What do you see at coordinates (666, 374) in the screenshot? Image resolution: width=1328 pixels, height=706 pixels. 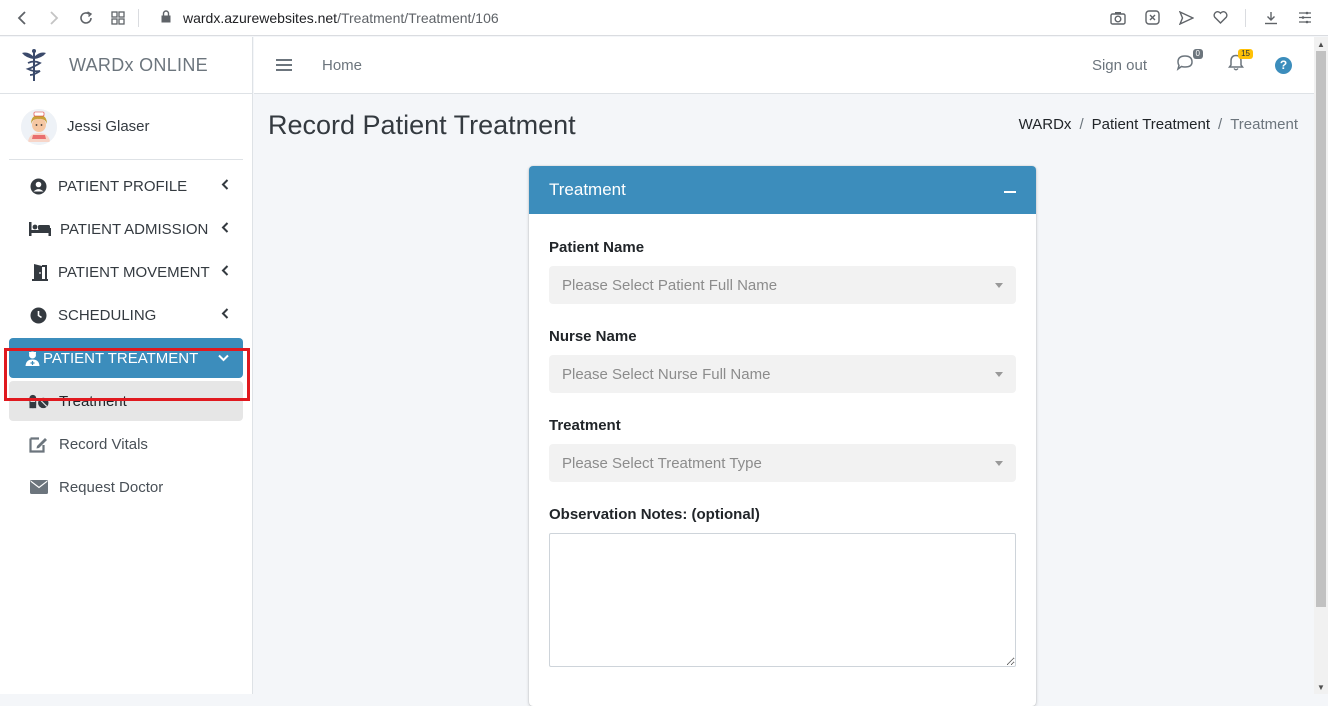 I see `nurse-name-placeholder: Please Select Nurse Full Name` at bounding box center [666, 374].